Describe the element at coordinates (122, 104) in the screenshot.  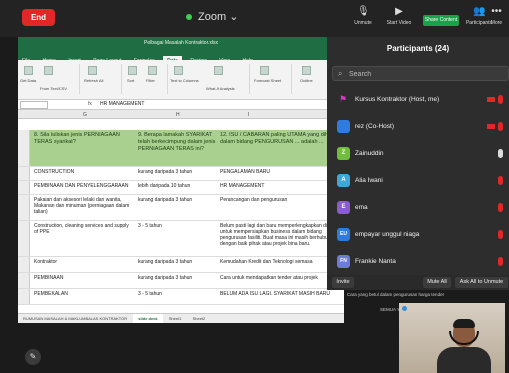
I see `formula-value: HR MANAGEMENT` at that location.